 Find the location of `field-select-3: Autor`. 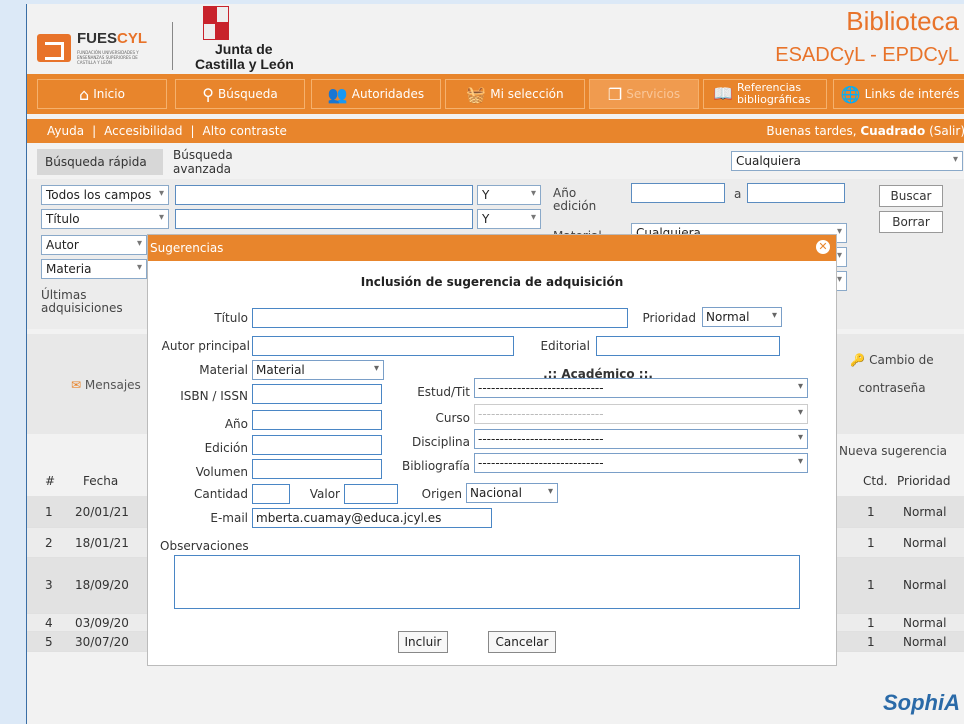

field-select-3: Autor is located at coordinates (94, 245).